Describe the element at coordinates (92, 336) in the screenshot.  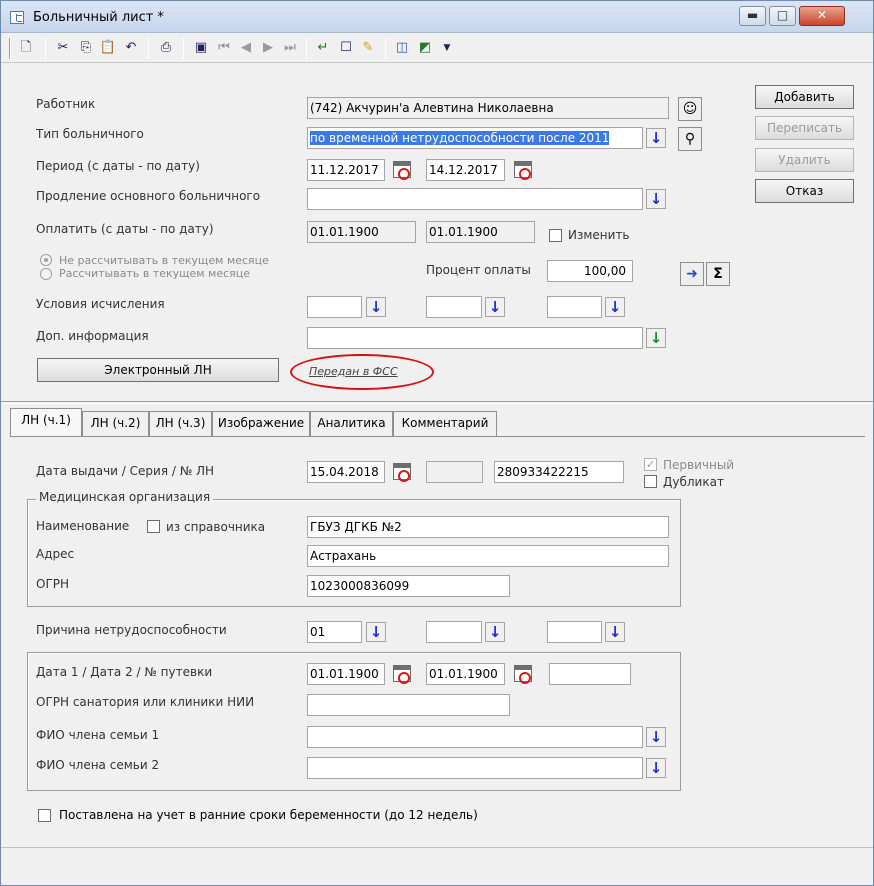
I see `info-label: Доп. информация` at that location.